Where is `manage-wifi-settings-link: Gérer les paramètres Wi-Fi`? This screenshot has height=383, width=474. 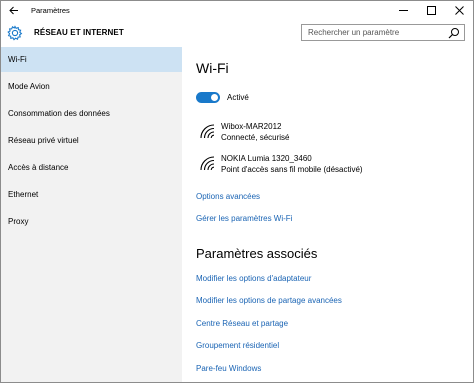
manage-wifi-settings-link: Gérer les paramètres Wi-Fi is located at coordinates (244, 218).